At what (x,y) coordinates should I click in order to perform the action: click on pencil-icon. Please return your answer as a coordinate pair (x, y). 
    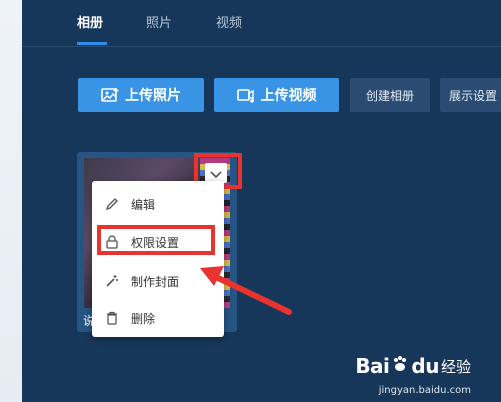
    Looking at the image, I should click on (112, 204).